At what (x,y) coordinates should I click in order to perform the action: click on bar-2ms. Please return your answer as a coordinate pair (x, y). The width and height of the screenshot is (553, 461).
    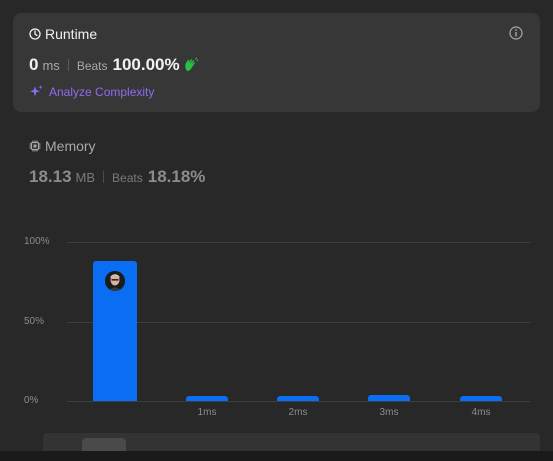
    Looking at the image, I should click on (298, 398).